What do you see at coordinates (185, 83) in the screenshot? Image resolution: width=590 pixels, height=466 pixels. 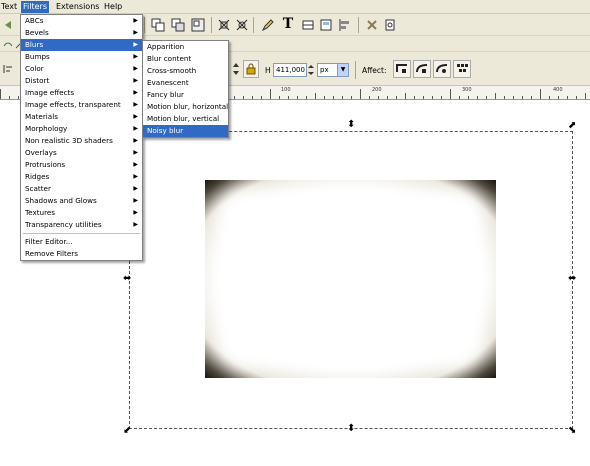 I see `blurs-submenu-item: Evanescent` at bounding box center [185, 83].